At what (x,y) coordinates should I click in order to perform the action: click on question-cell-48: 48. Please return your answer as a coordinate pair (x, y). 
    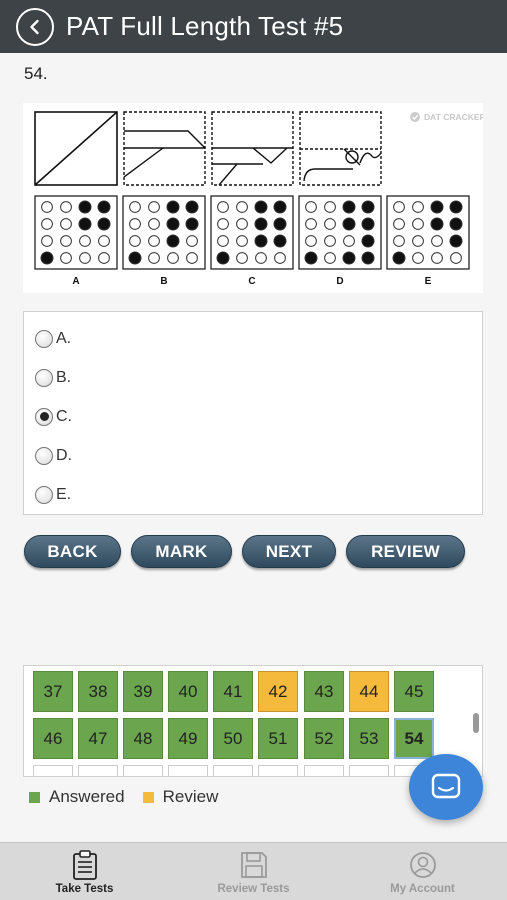
    Looking at the image, I should click on (143, 738).